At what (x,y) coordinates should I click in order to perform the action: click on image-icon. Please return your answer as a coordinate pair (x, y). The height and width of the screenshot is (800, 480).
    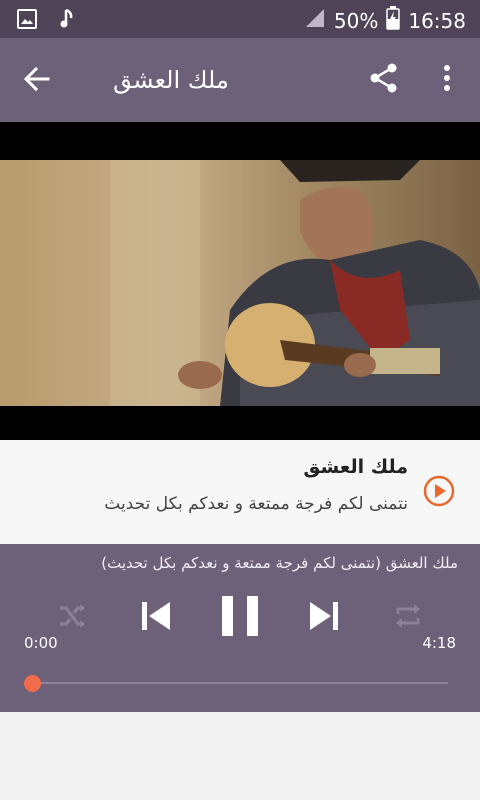
    Looking at the image, I should click on (27, 21).